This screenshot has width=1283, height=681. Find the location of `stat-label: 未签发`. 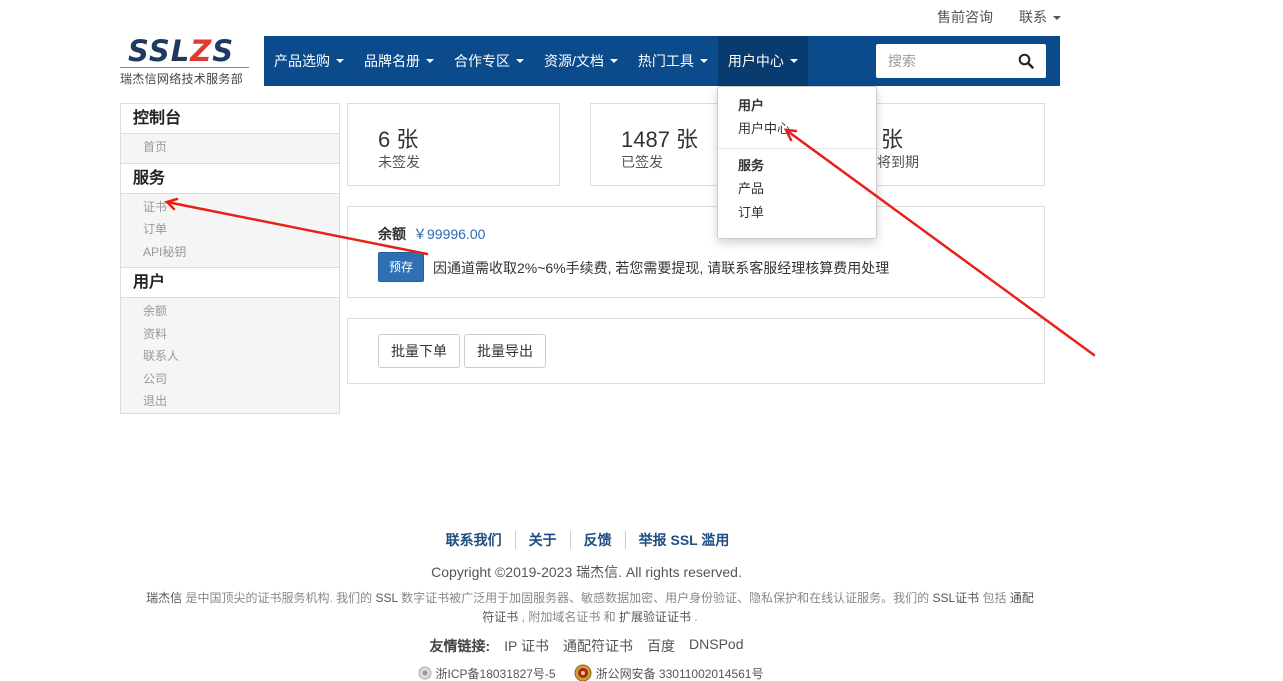

stat-label: 未签发 is located at coordinates (399, 162).